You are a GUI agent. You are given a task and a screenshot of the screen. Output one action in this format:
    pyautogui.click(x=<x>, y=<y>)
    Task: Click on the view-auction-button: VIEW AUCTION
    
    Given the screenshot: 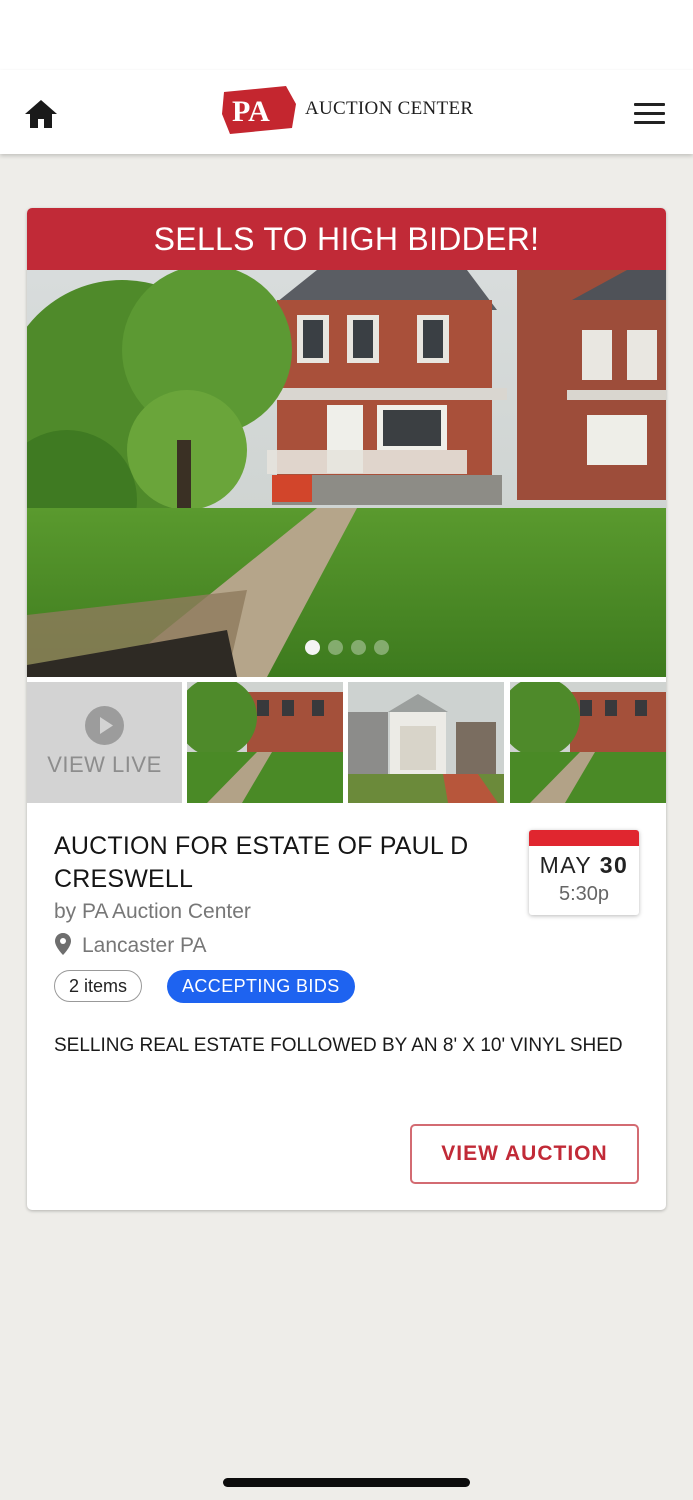 What is the action you would take?
    pyautogui.click(x=524, y=1154)
    